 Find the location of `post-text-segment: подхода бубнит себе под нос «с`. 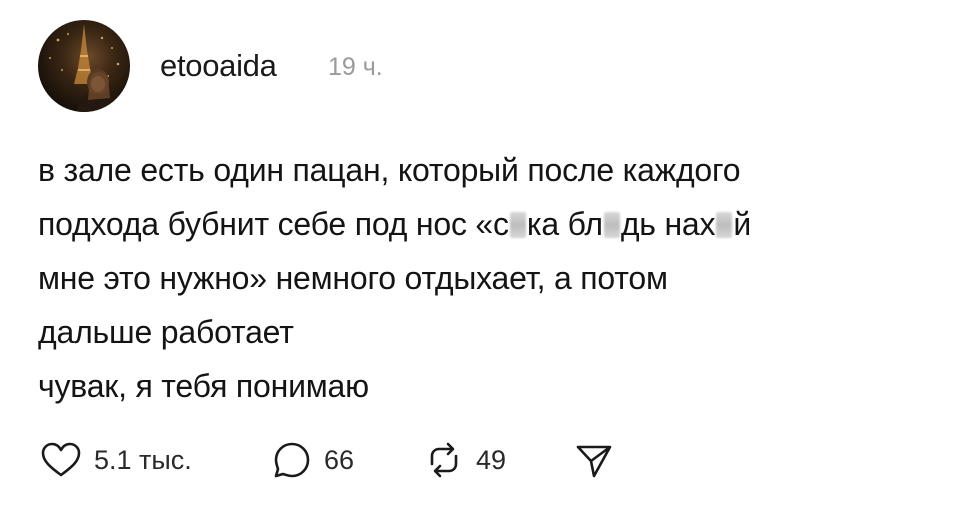

post-text-segment: подхода бубнит себе под нос «с is located at coordinates (273, 224).